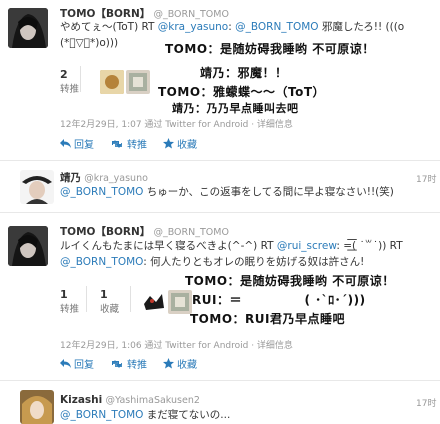 This screenshot has height=424, width=440. I want to click on tweet-author-name: 靖乃, so click(70, 178).